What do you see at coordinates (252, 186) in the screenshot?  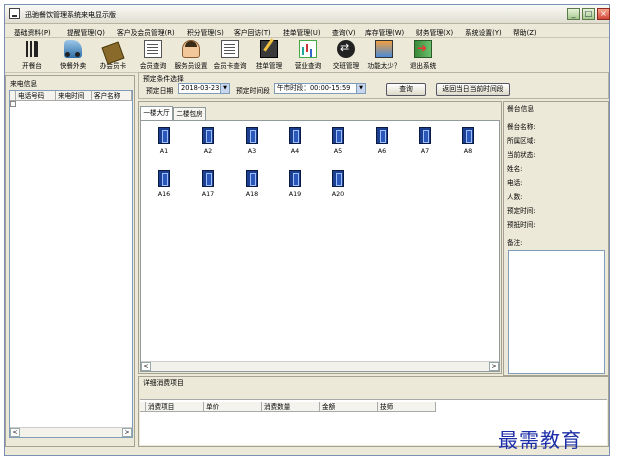 I see `table-a18: A18` at bounding box center [252, 186].